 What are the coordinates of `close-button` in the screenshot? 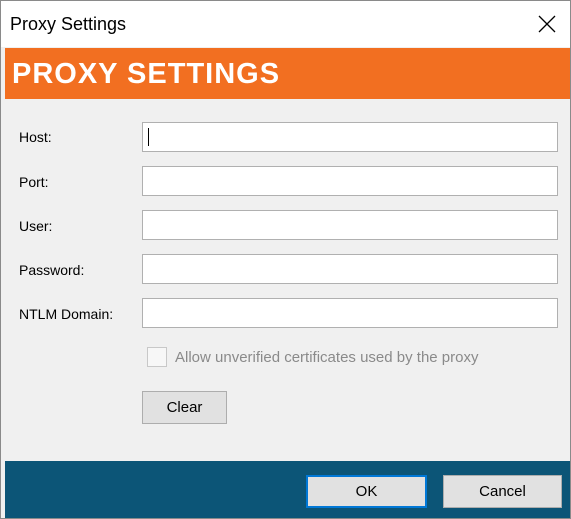 It's located at (547, 24).